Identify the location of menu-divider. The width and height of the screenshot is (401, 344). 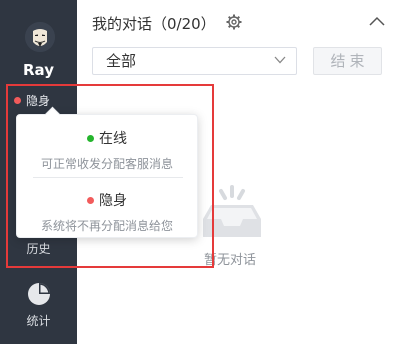
(108, 177).